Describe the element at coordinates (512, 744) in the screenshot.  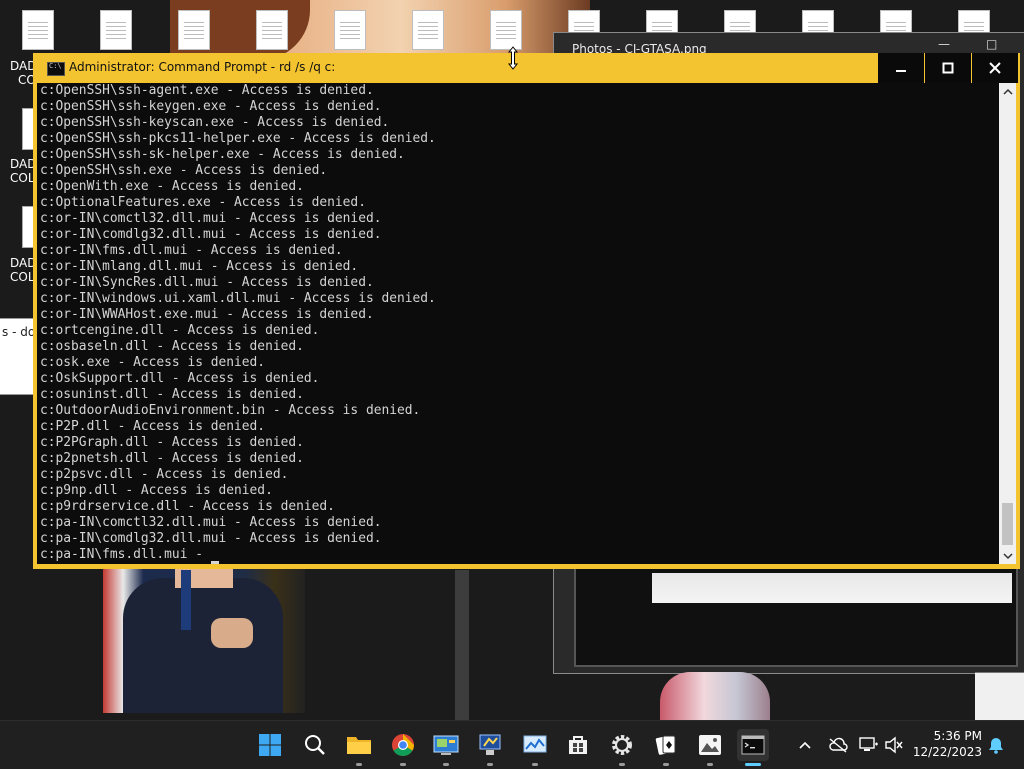
I see `taskbar: 5:36 PM 12/22/2023` at that location.